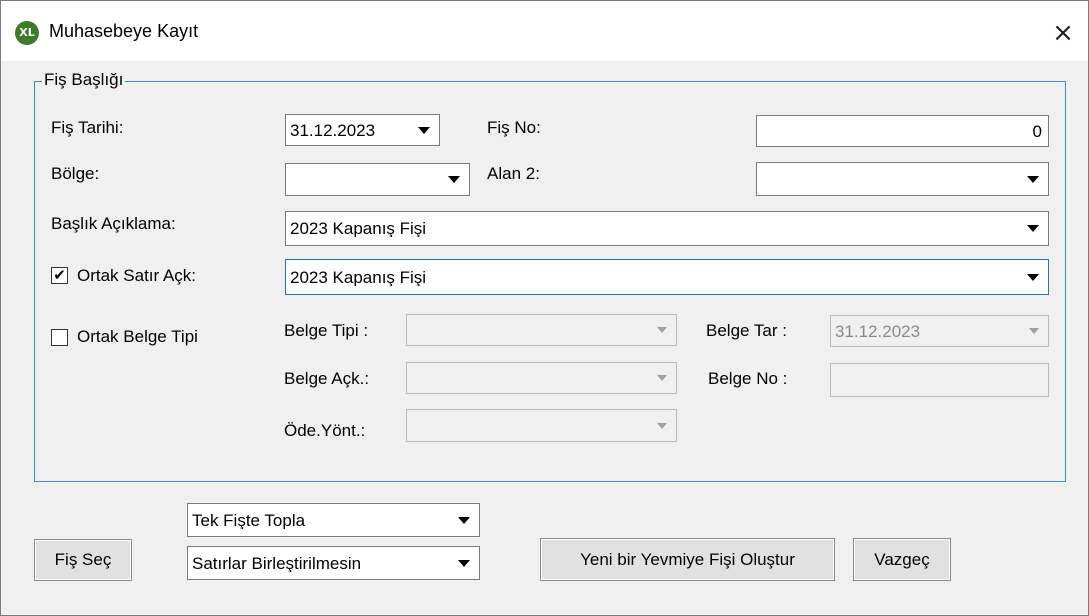 The height and width of the screenshot is (616, 1089). I want to click on fis-tarihi-date-picker: 31.12.2023, so click(362, 130).